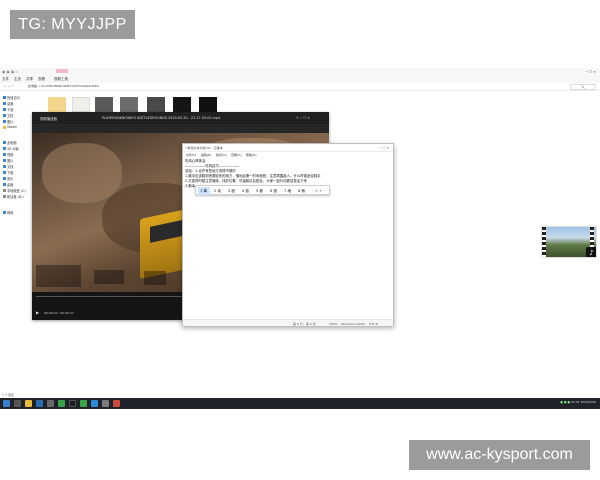 The width and height of the screenshot is (600, 480). Describe the element at coordinates (8, 86) in the screenshot. I see `back-forward-icon: ← → ↑` at that location.